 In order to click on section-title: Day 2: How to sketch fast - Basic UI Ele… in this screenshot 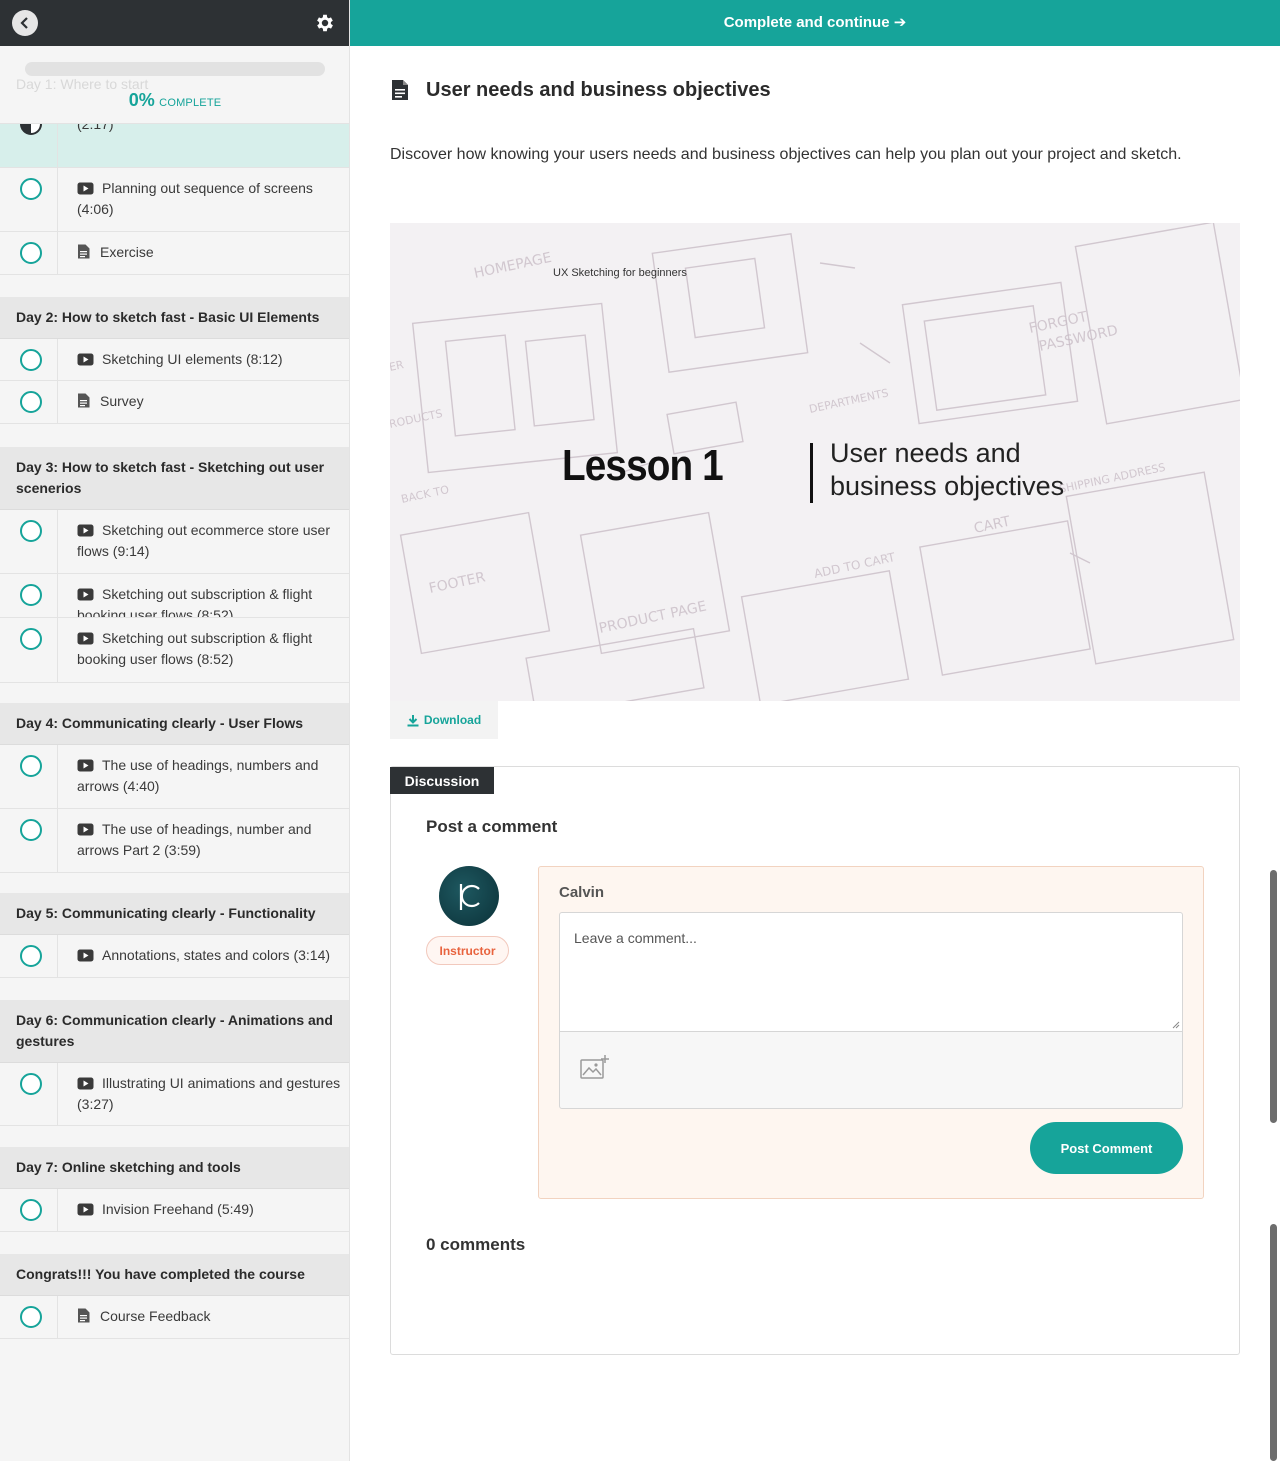, I will do `click(168, 317)`.